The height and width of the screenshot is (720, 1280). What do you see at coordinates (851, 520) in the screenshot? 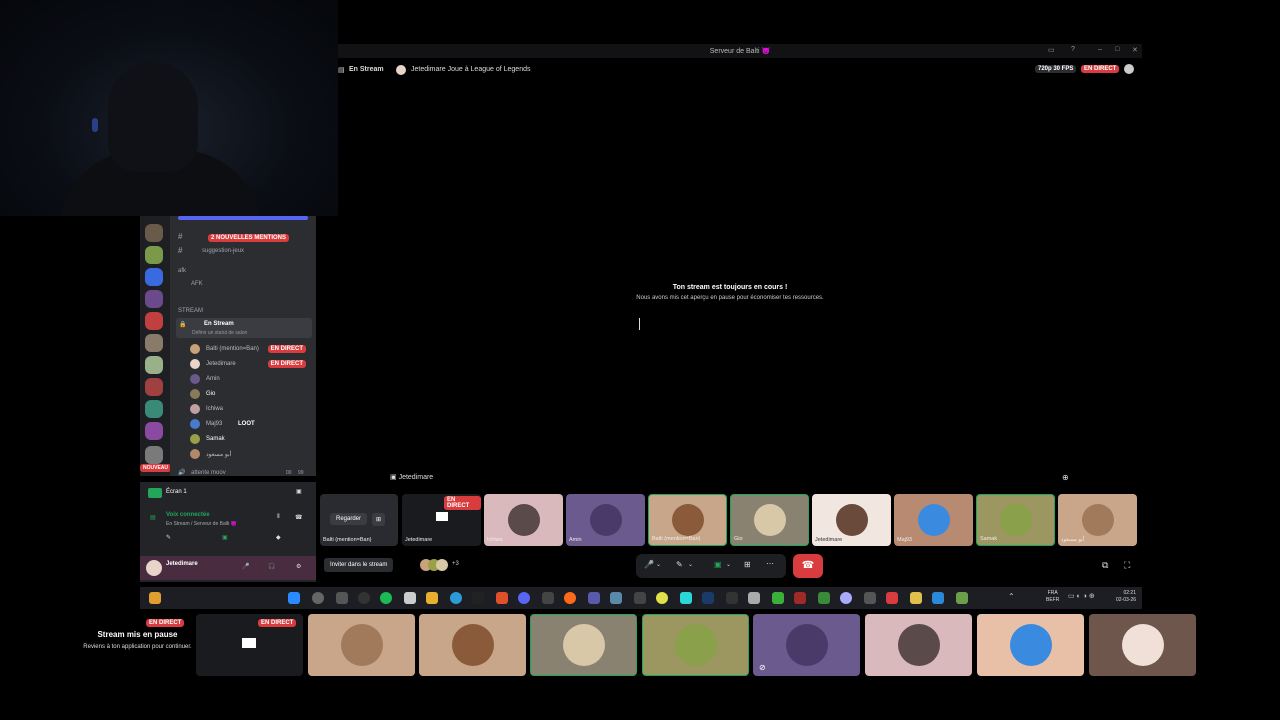
I see `participant-tile: Jetedimare` at bounding box center [851, 520].